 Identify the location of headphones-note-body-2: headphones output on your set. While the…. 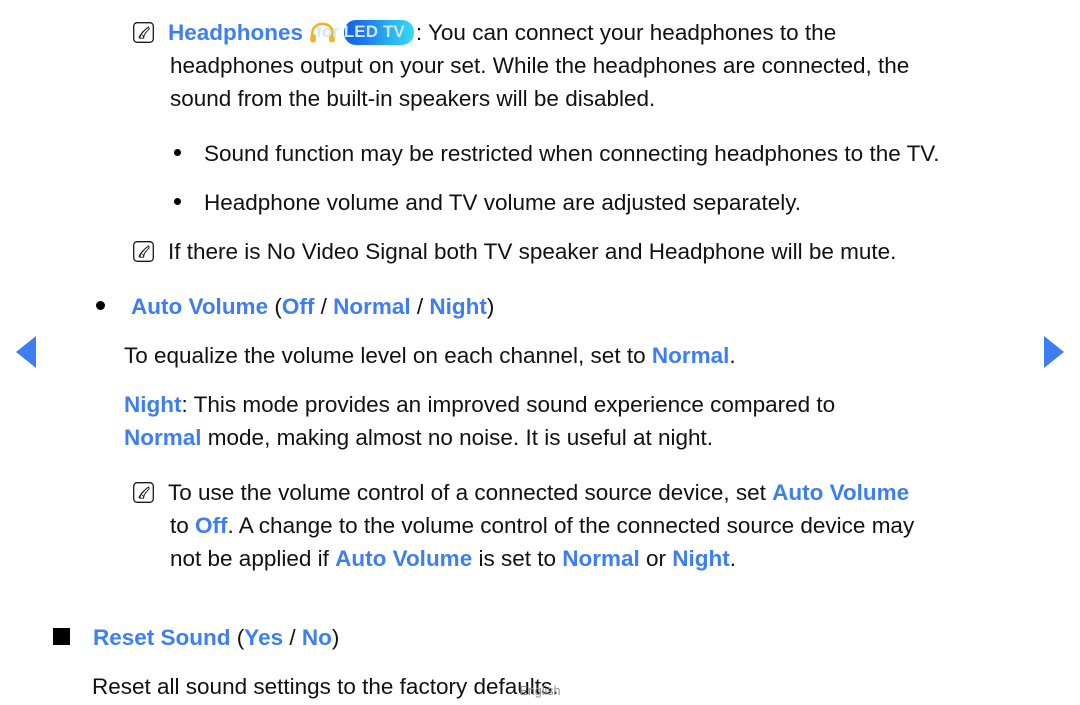
(540, 65).